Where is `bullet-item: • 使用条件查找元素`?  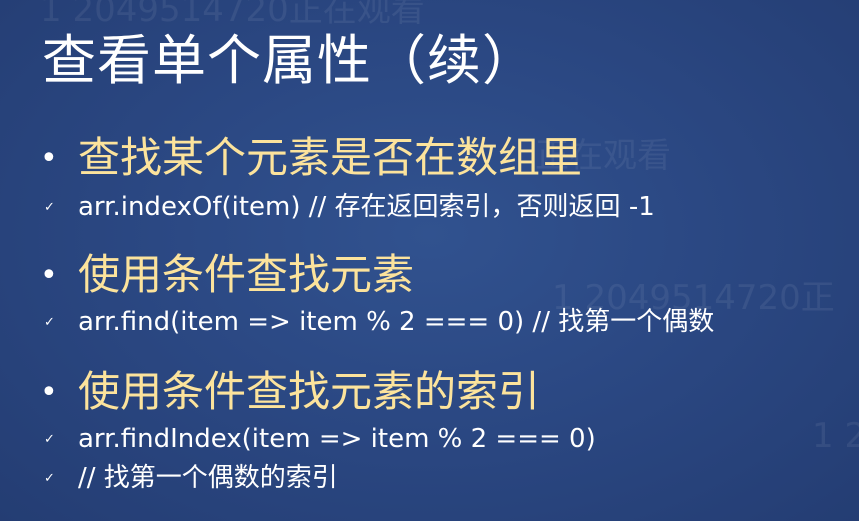 bullet-item: • 使用条件查找元素 is located at coordinates (227, 275).